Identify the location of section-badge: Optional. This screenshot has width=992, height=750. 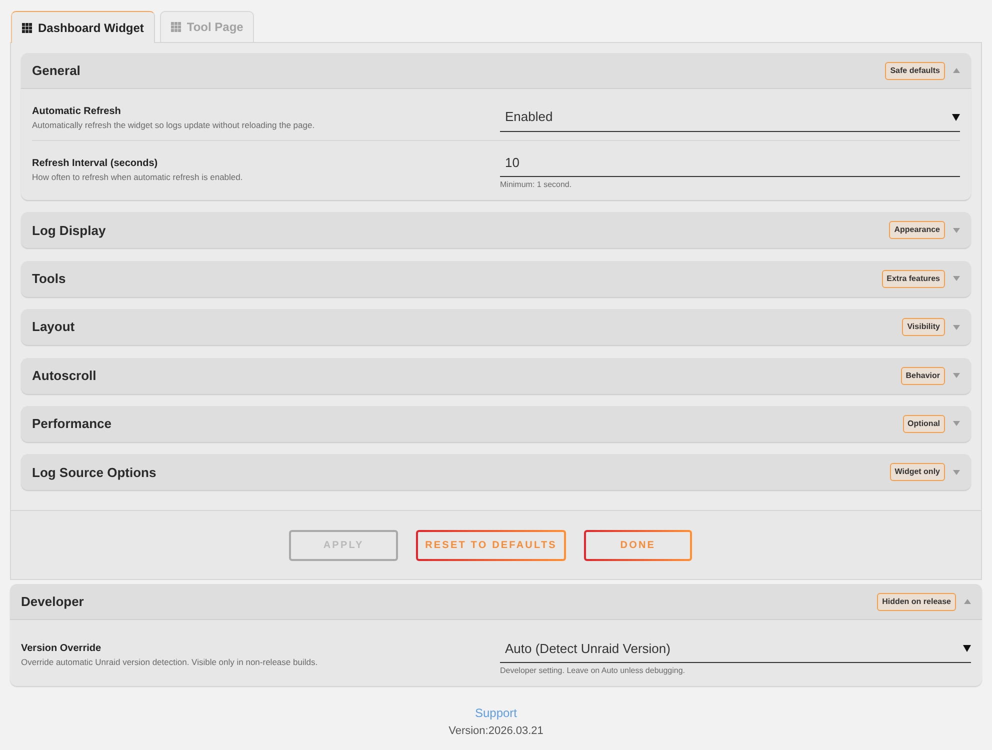
(923, 423).